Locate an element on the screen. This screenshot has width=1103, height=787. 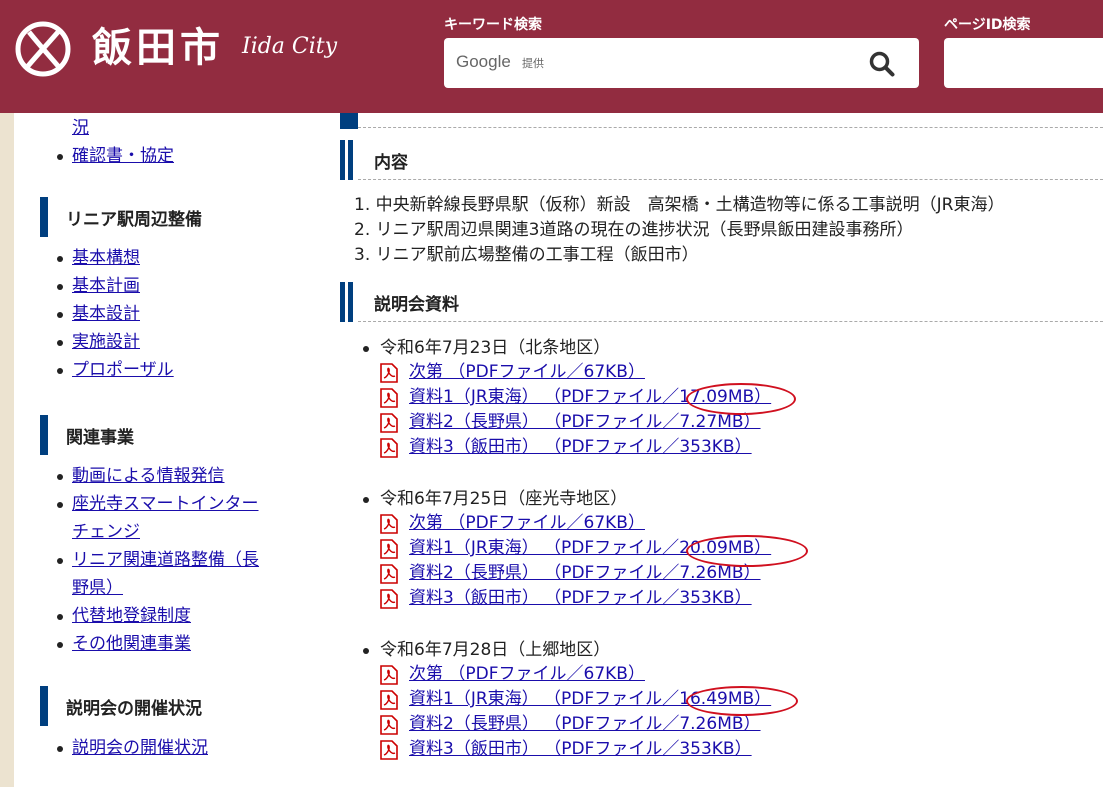
sidebar-group-linear-station: 基本構想 基本計画 基本設計 実施設計 プロポーザル is located at coordinates (179, 314).